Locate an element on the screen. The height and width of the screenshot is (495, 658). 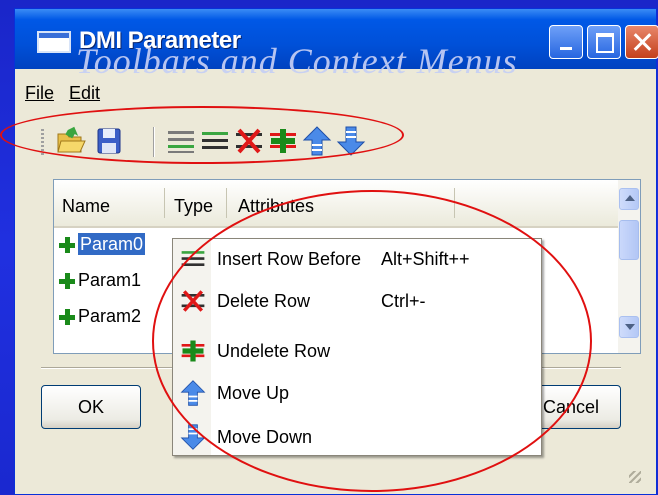
menu-file: File is located at coordinates (39, 93).